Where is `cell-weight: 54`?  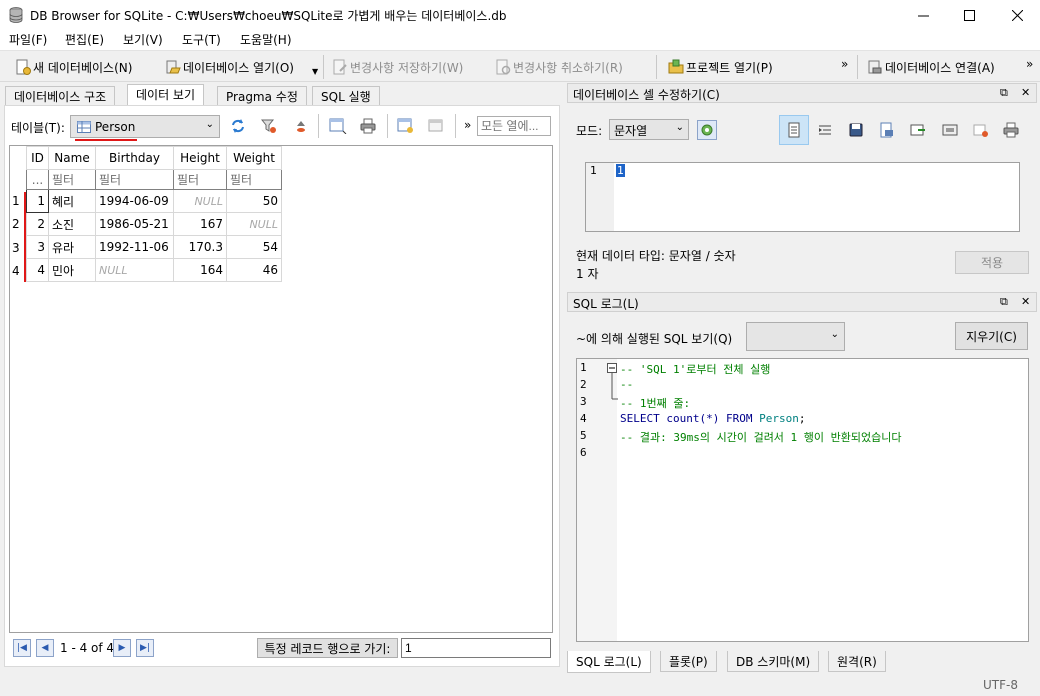
cell-weight: 54 is located at coordinates (254, 247).